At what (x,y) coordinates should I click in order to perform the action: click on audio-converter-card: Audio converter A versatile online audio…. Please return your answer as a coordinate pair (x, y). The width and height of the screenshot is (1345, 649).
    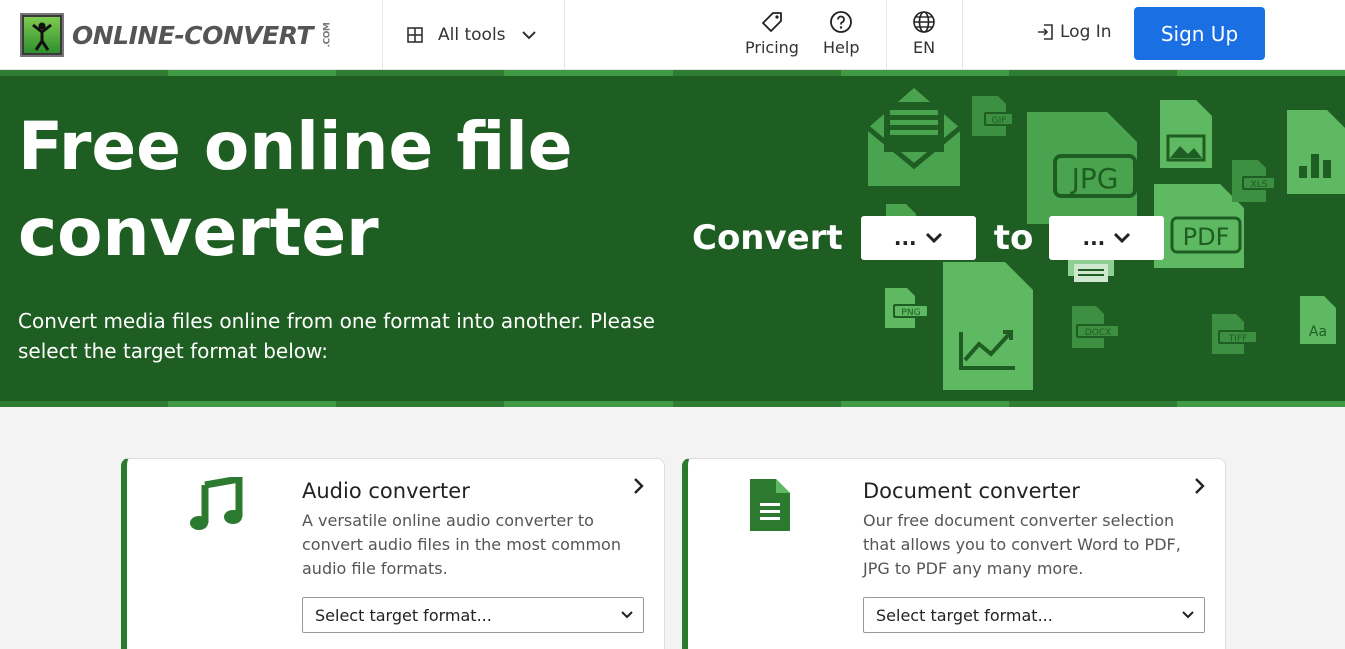
    Looking at the image, I should click on (393, 553).